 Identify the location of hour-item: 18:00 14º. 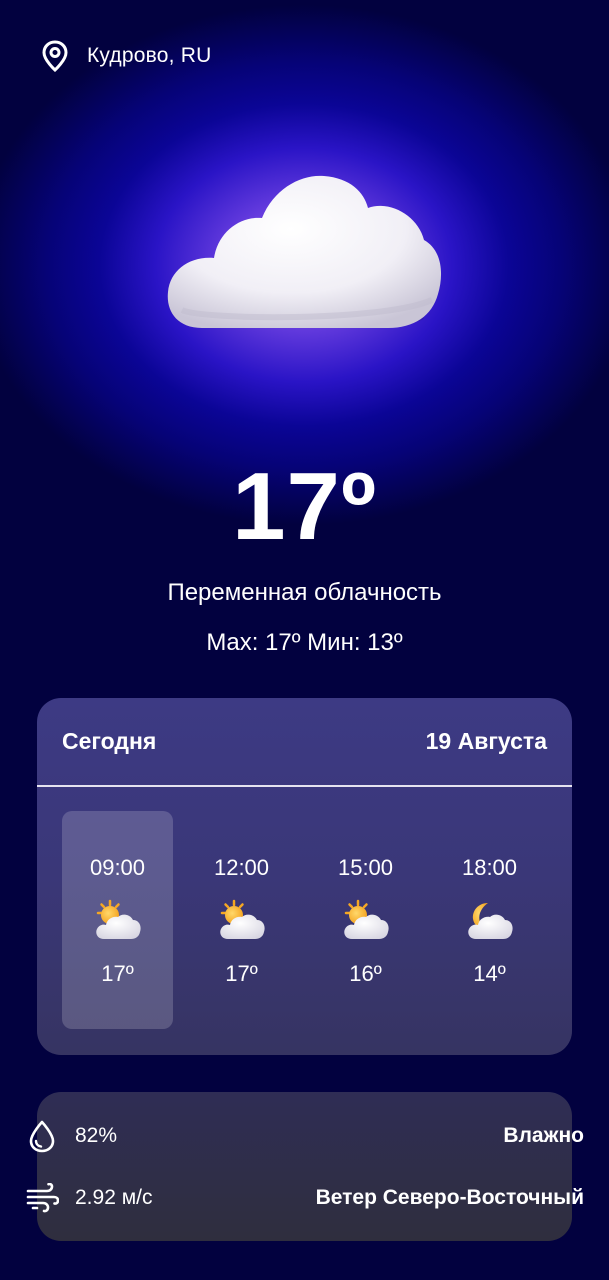
(489, 920).